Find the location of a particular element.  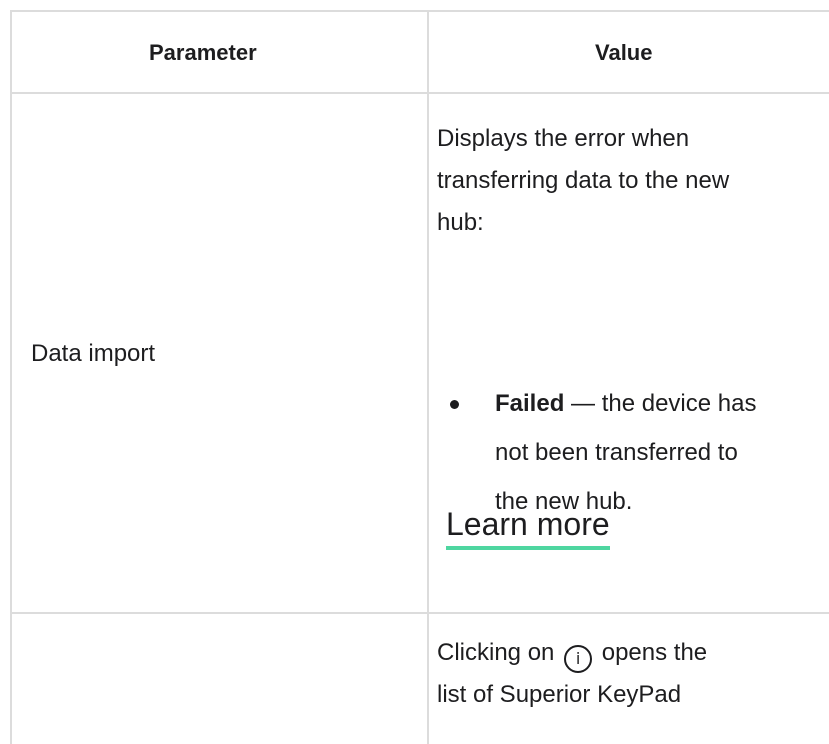

value-line: list of Superior KeyPad is located at coordinates (559, 694).